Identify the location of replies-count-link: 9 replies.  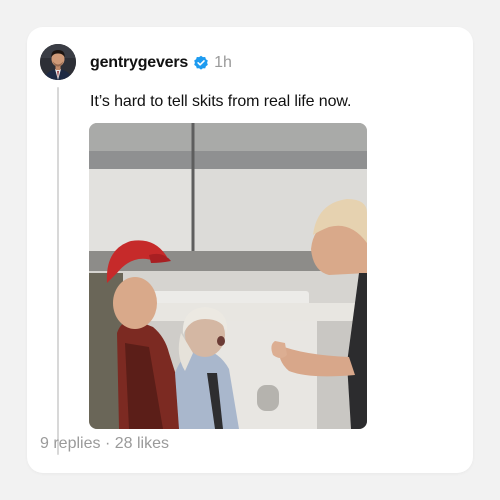
(70, 443).